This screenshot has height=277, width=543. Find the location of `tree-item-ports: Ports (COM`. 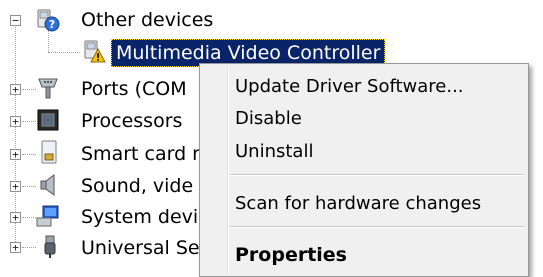

tree-item-ports: Ports (COM is located at coordinates (134, 89).